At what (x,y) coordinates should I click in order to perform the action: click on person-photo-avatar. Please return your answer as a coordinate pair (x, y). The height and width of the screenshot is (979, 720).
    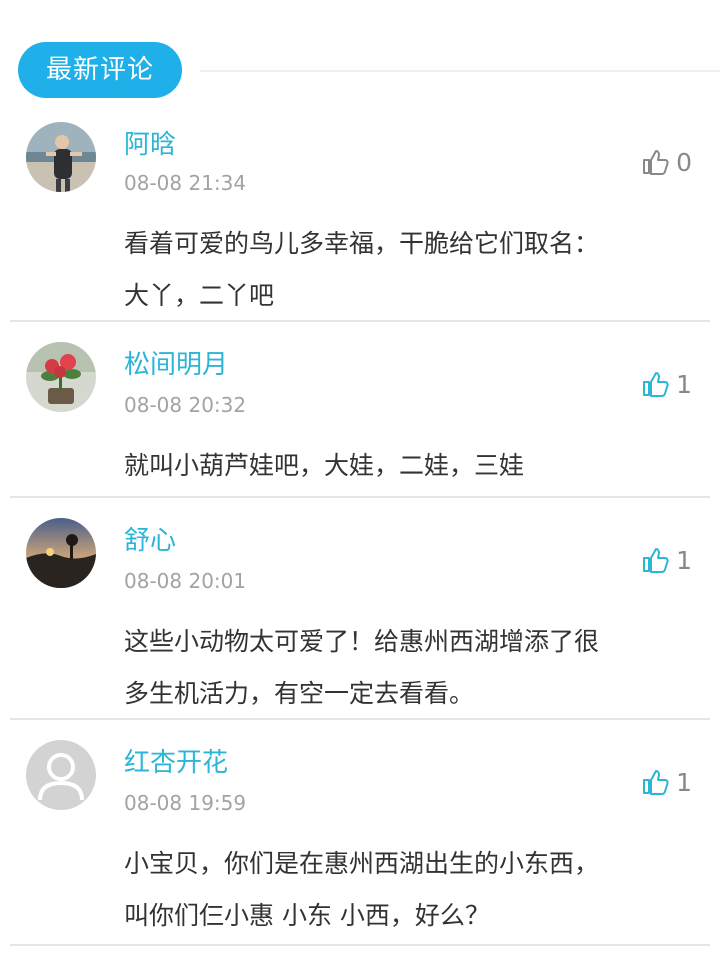
    Looking at the image, I should click on (61, 157).